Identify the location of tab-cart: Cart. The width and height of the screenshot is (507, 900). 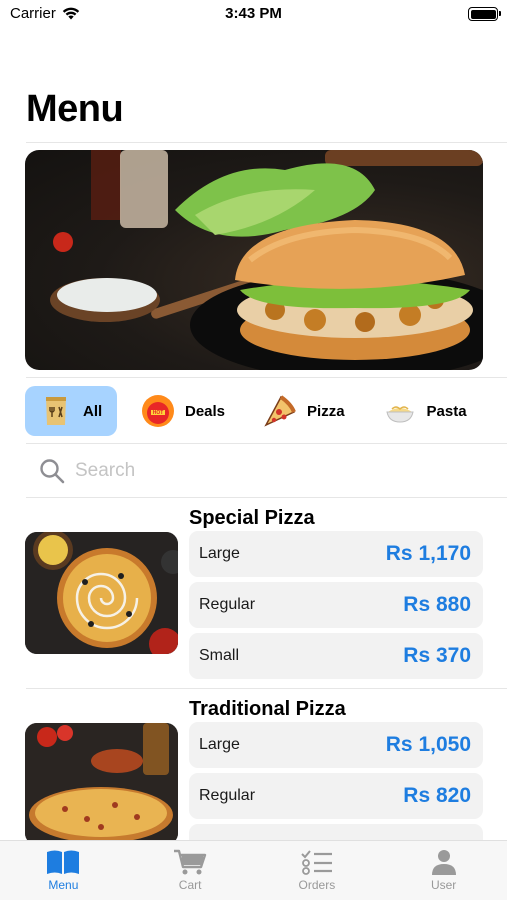
(190, 870).